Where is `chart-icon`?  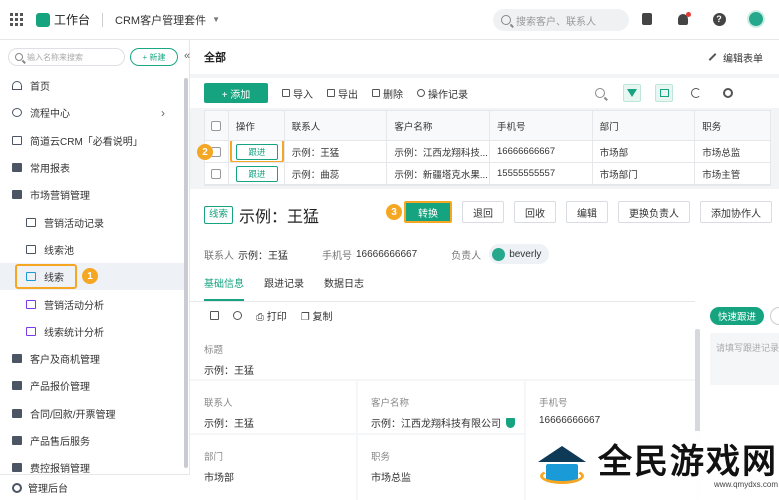
chart-icon is located at coordinates (31, 331).